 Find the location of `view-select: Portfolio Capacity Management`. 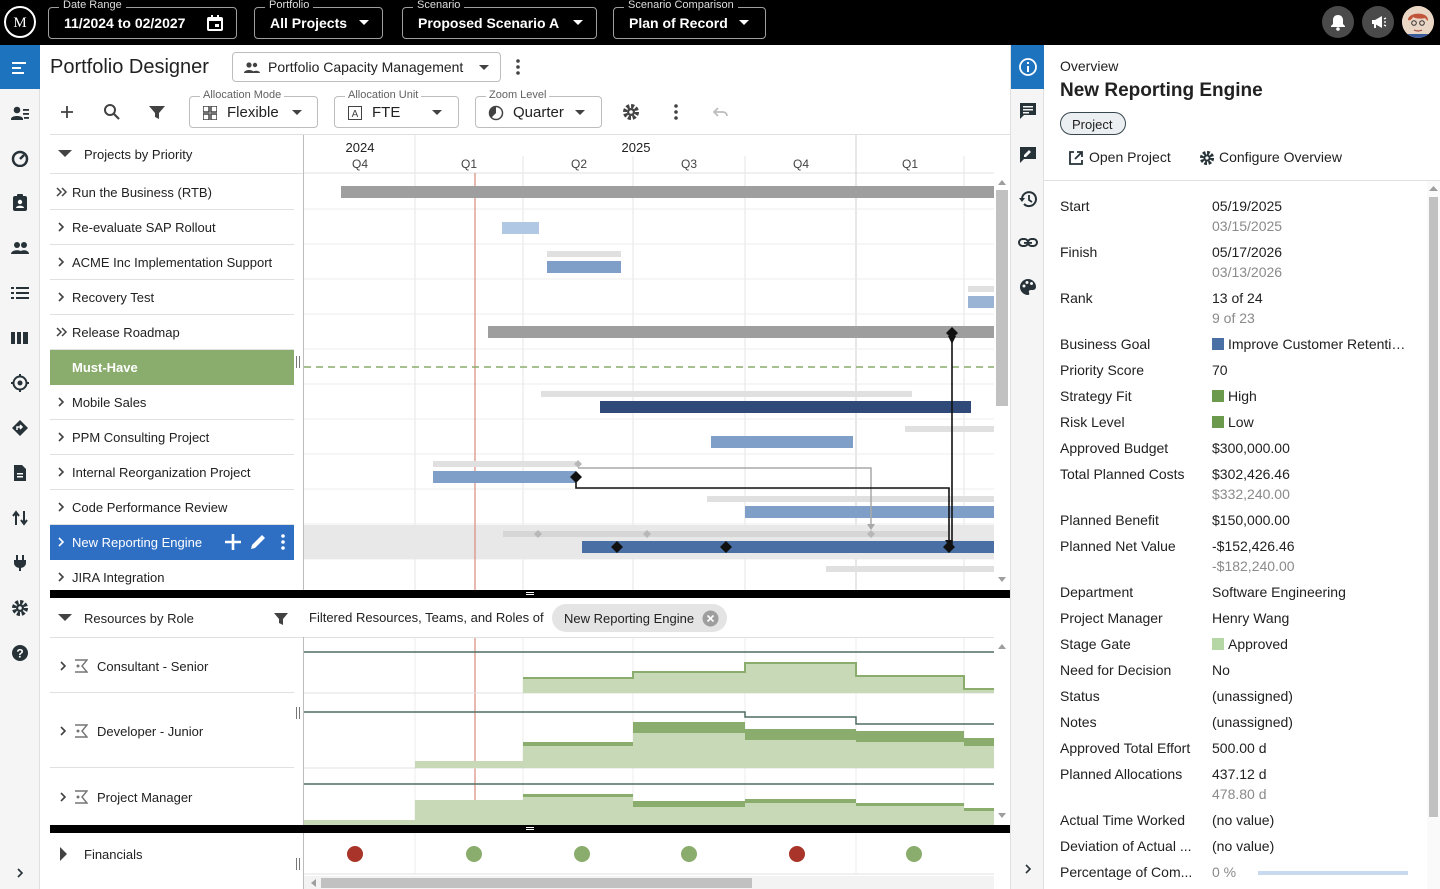

view-select: Portfolio Capacity Management is located at coordinates (366, 67).